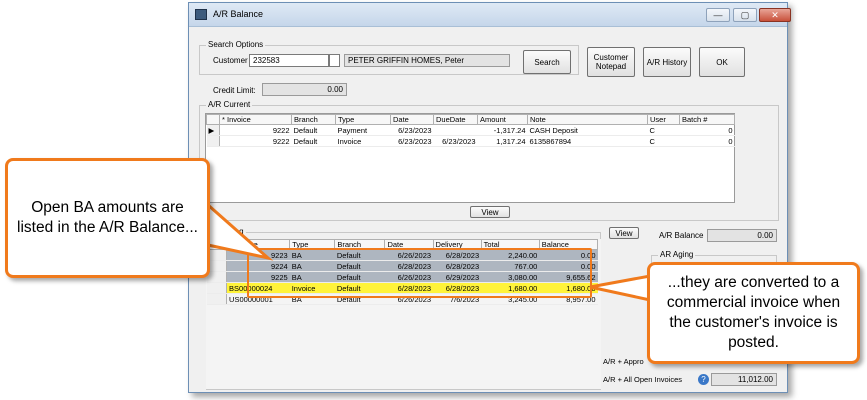 The image size is (867, 400). I want to click on cell-amount: -1,317.24, so click(502, 130).